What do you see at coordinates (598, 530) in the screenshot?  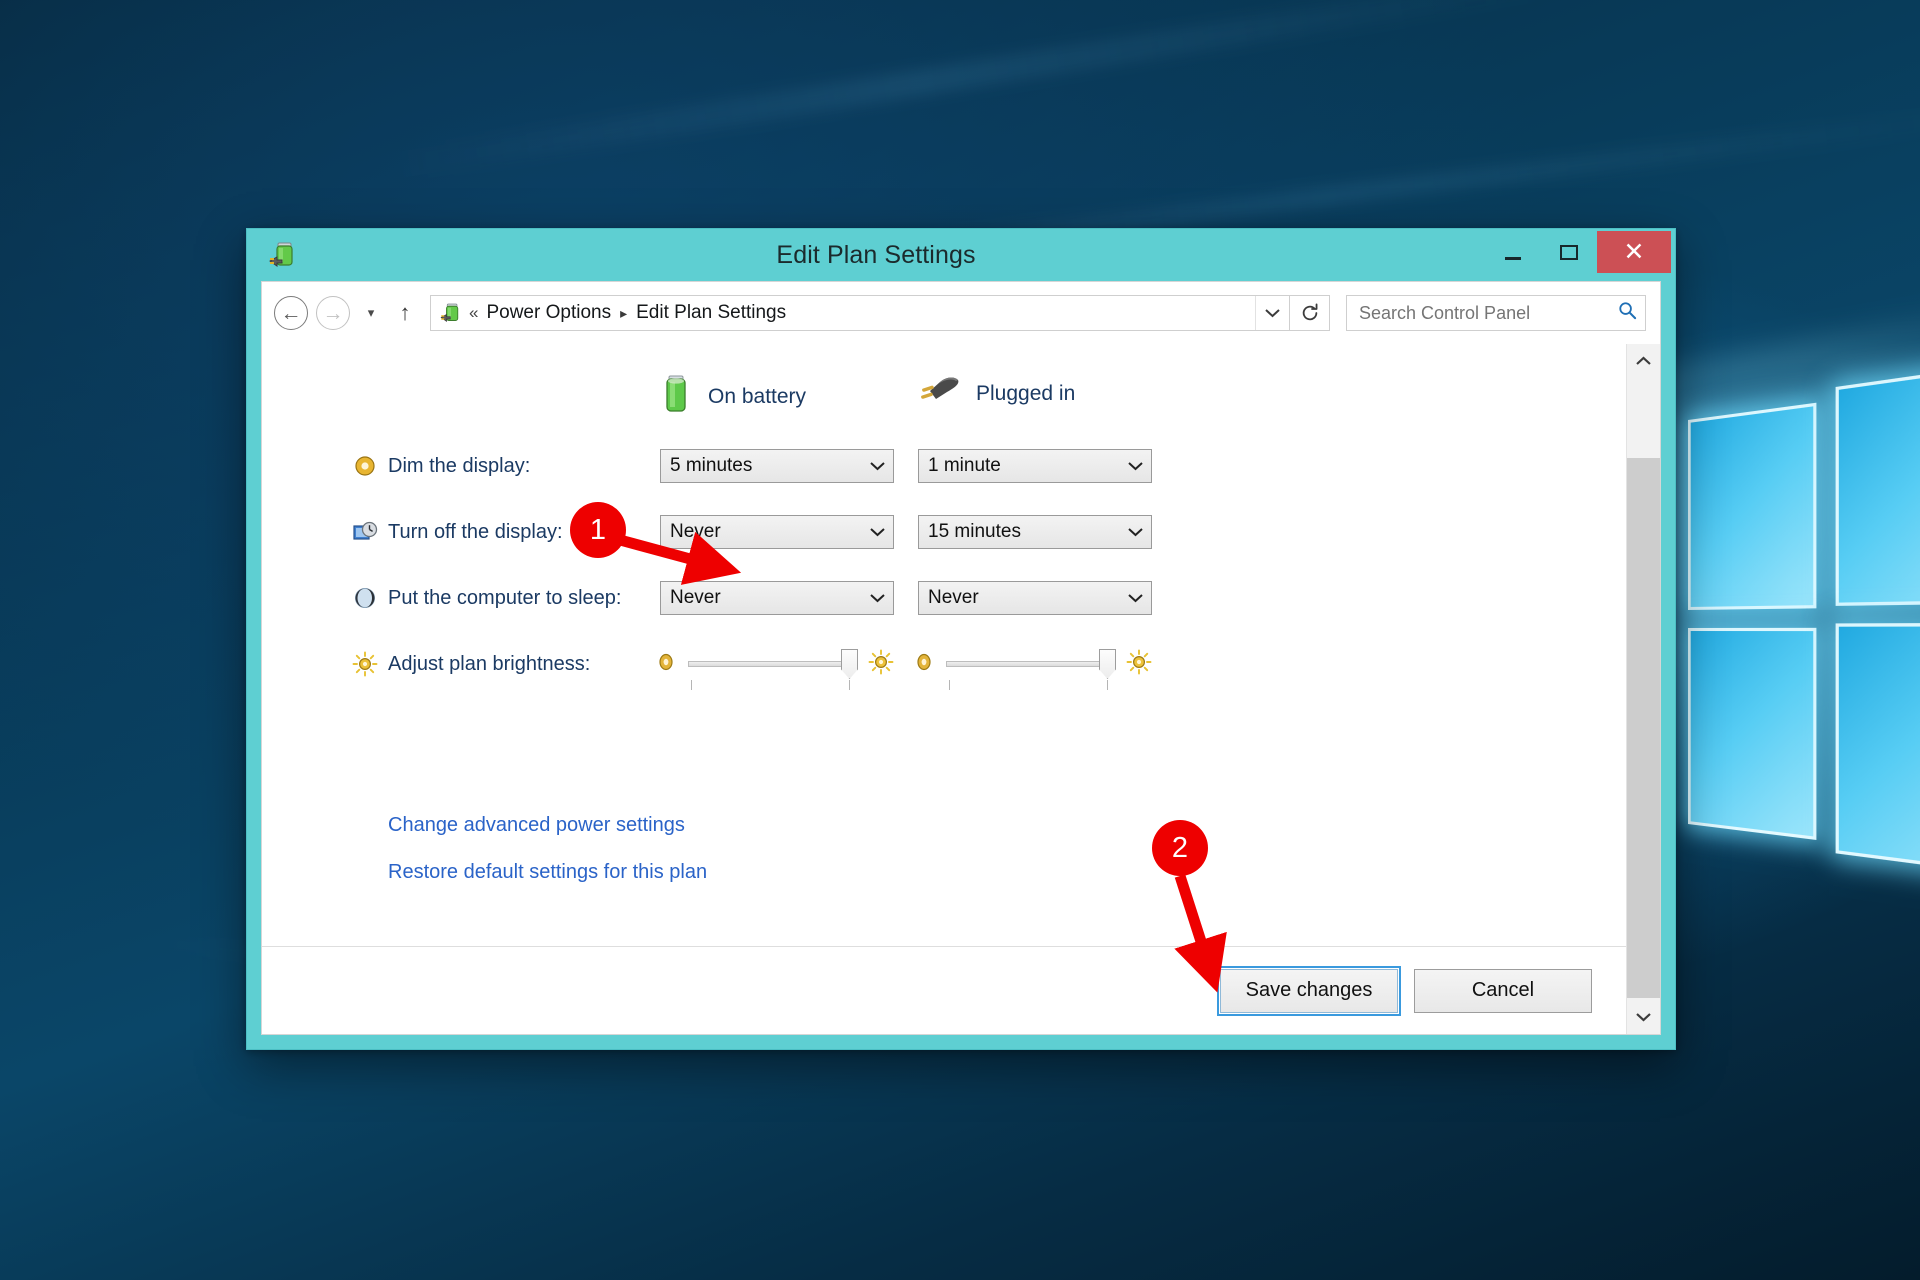 I see `annotation-marker-1: 1` at bounding box center [598, 530].